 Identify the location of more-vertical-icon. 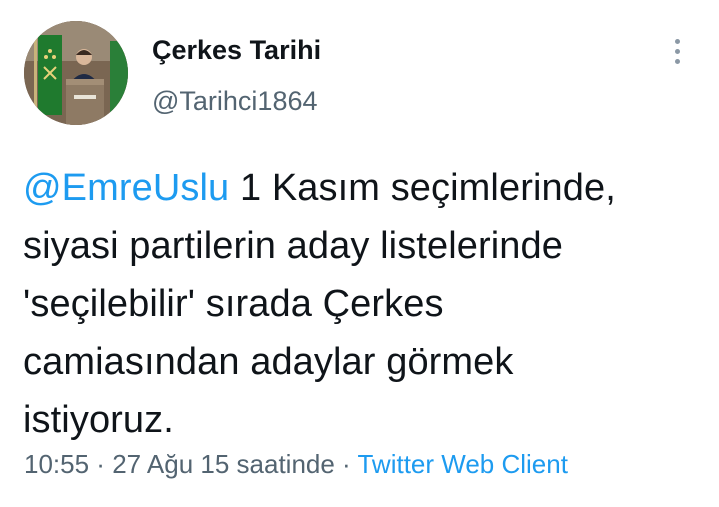
(677, 51).